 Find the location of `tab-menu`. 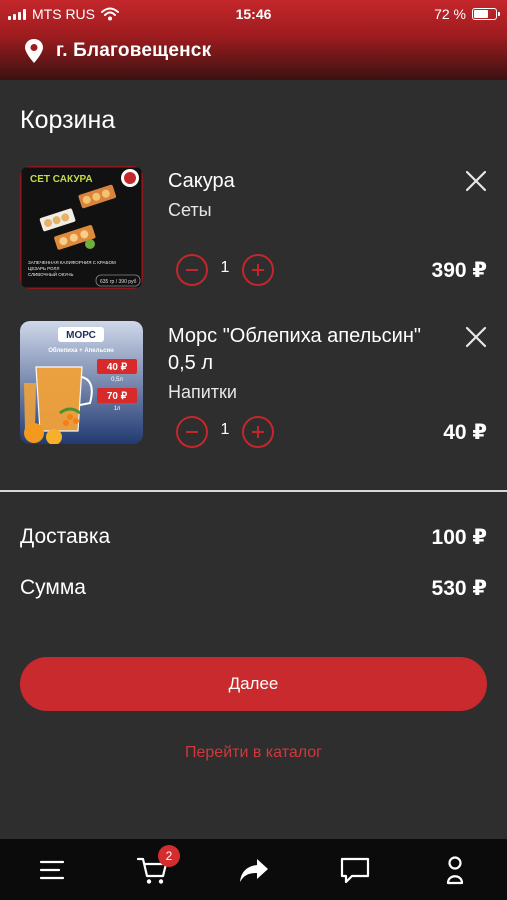

tab-menu is located at coordinates (53, 870).